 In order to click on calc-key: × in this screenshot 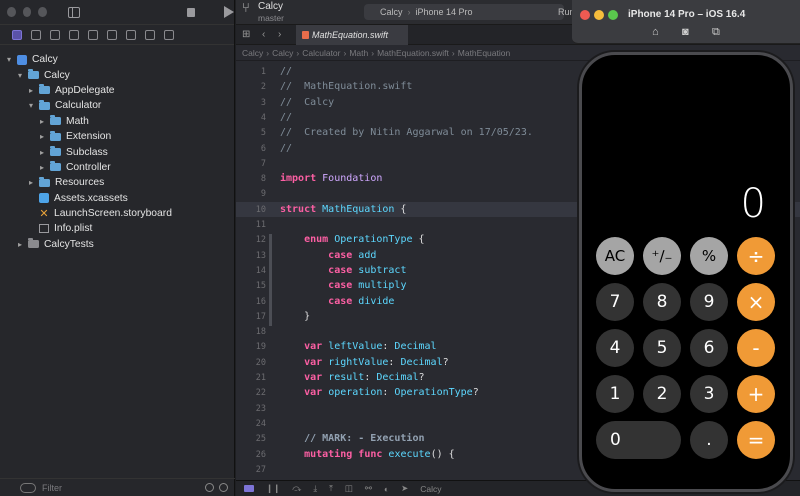, I will do `click(756, 302)`.